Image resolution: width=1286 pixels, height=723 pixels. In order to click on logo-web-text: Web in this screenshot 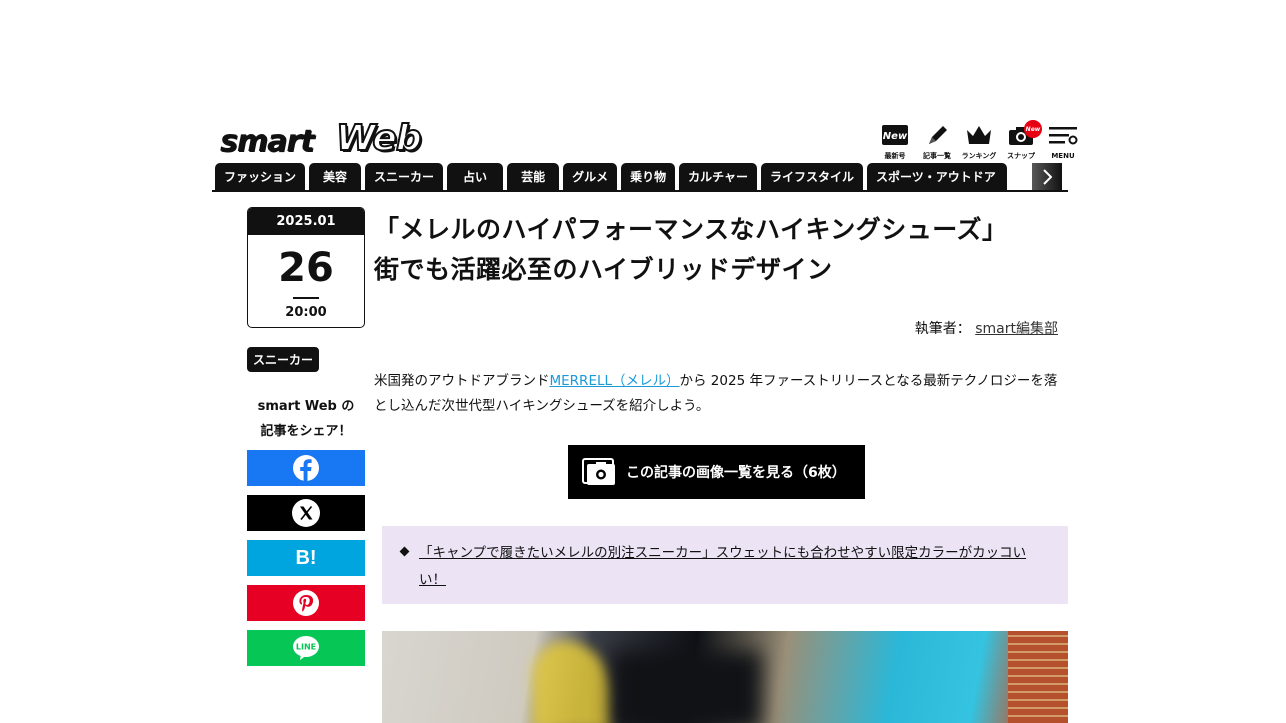, I will do `click(379, 138)`.